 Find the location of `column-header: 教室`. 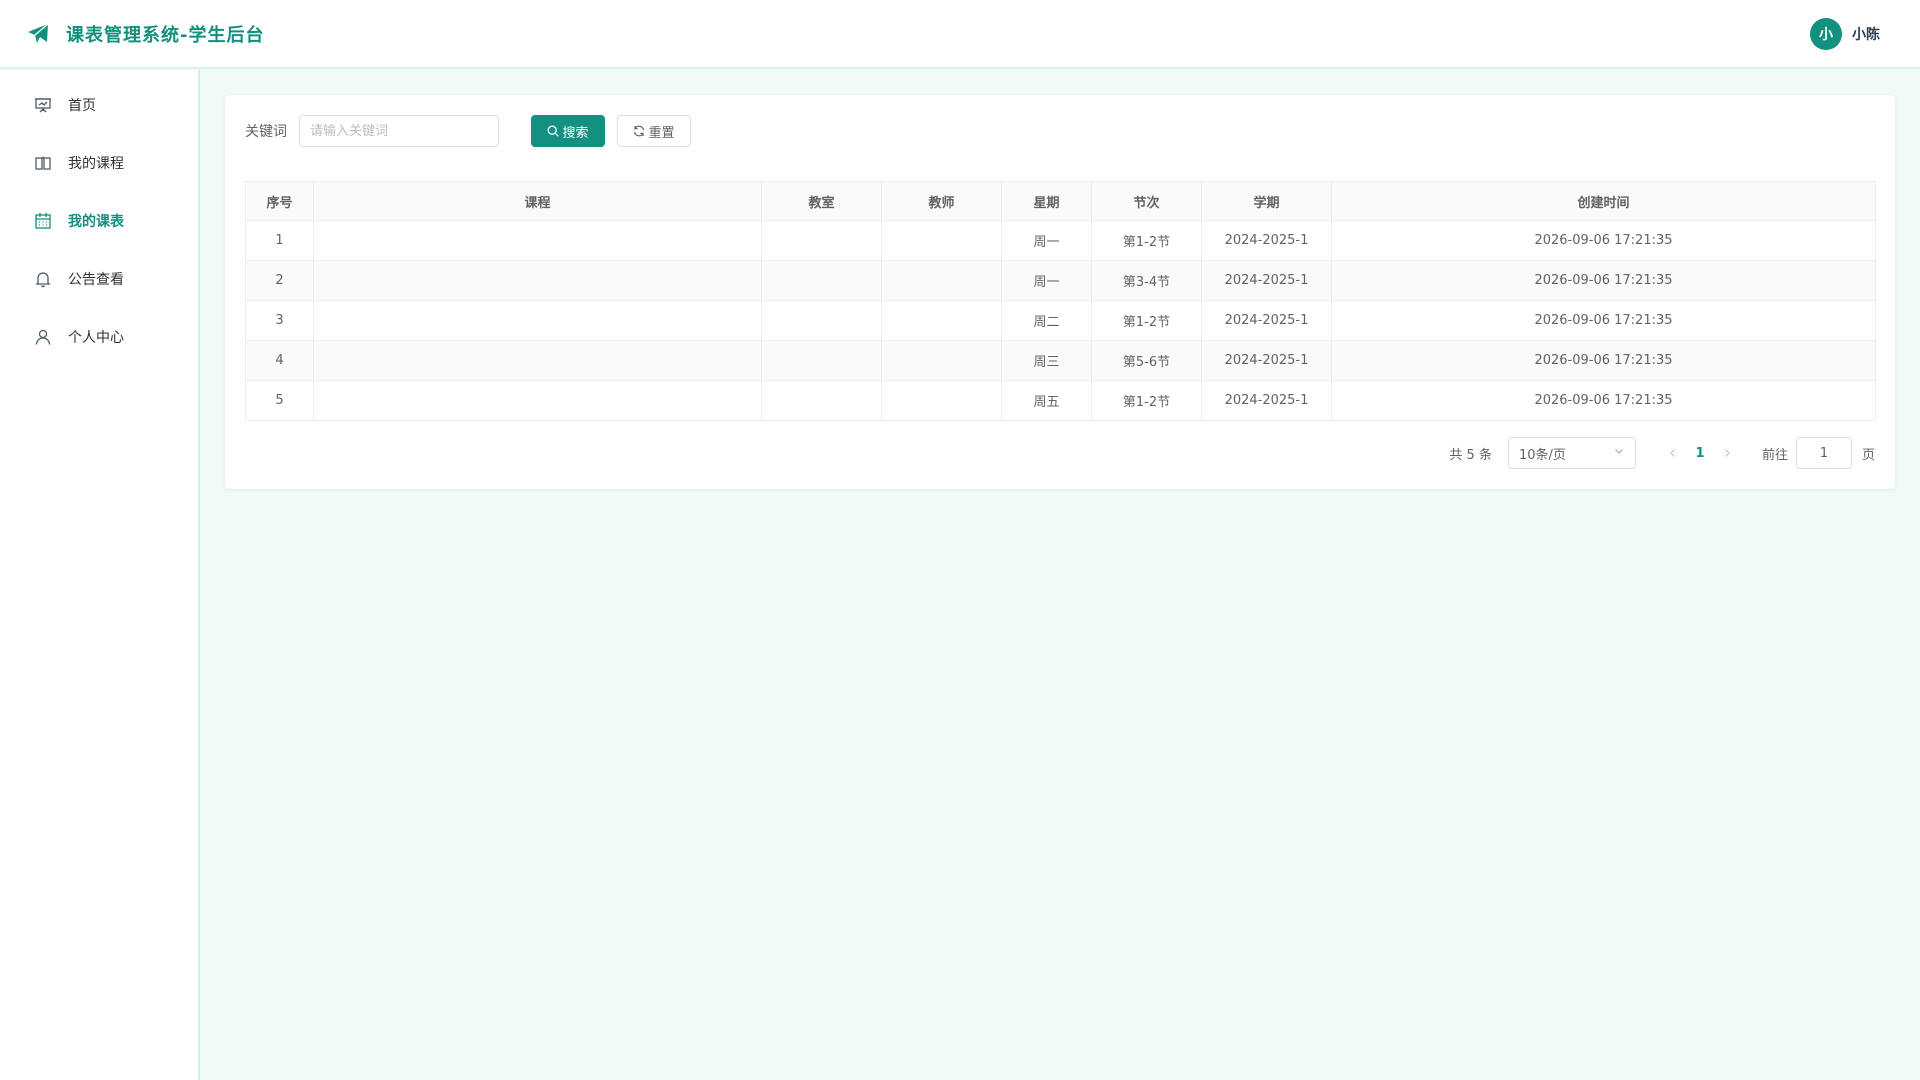

column-header: 教室 is located at coordinates (821, 201).